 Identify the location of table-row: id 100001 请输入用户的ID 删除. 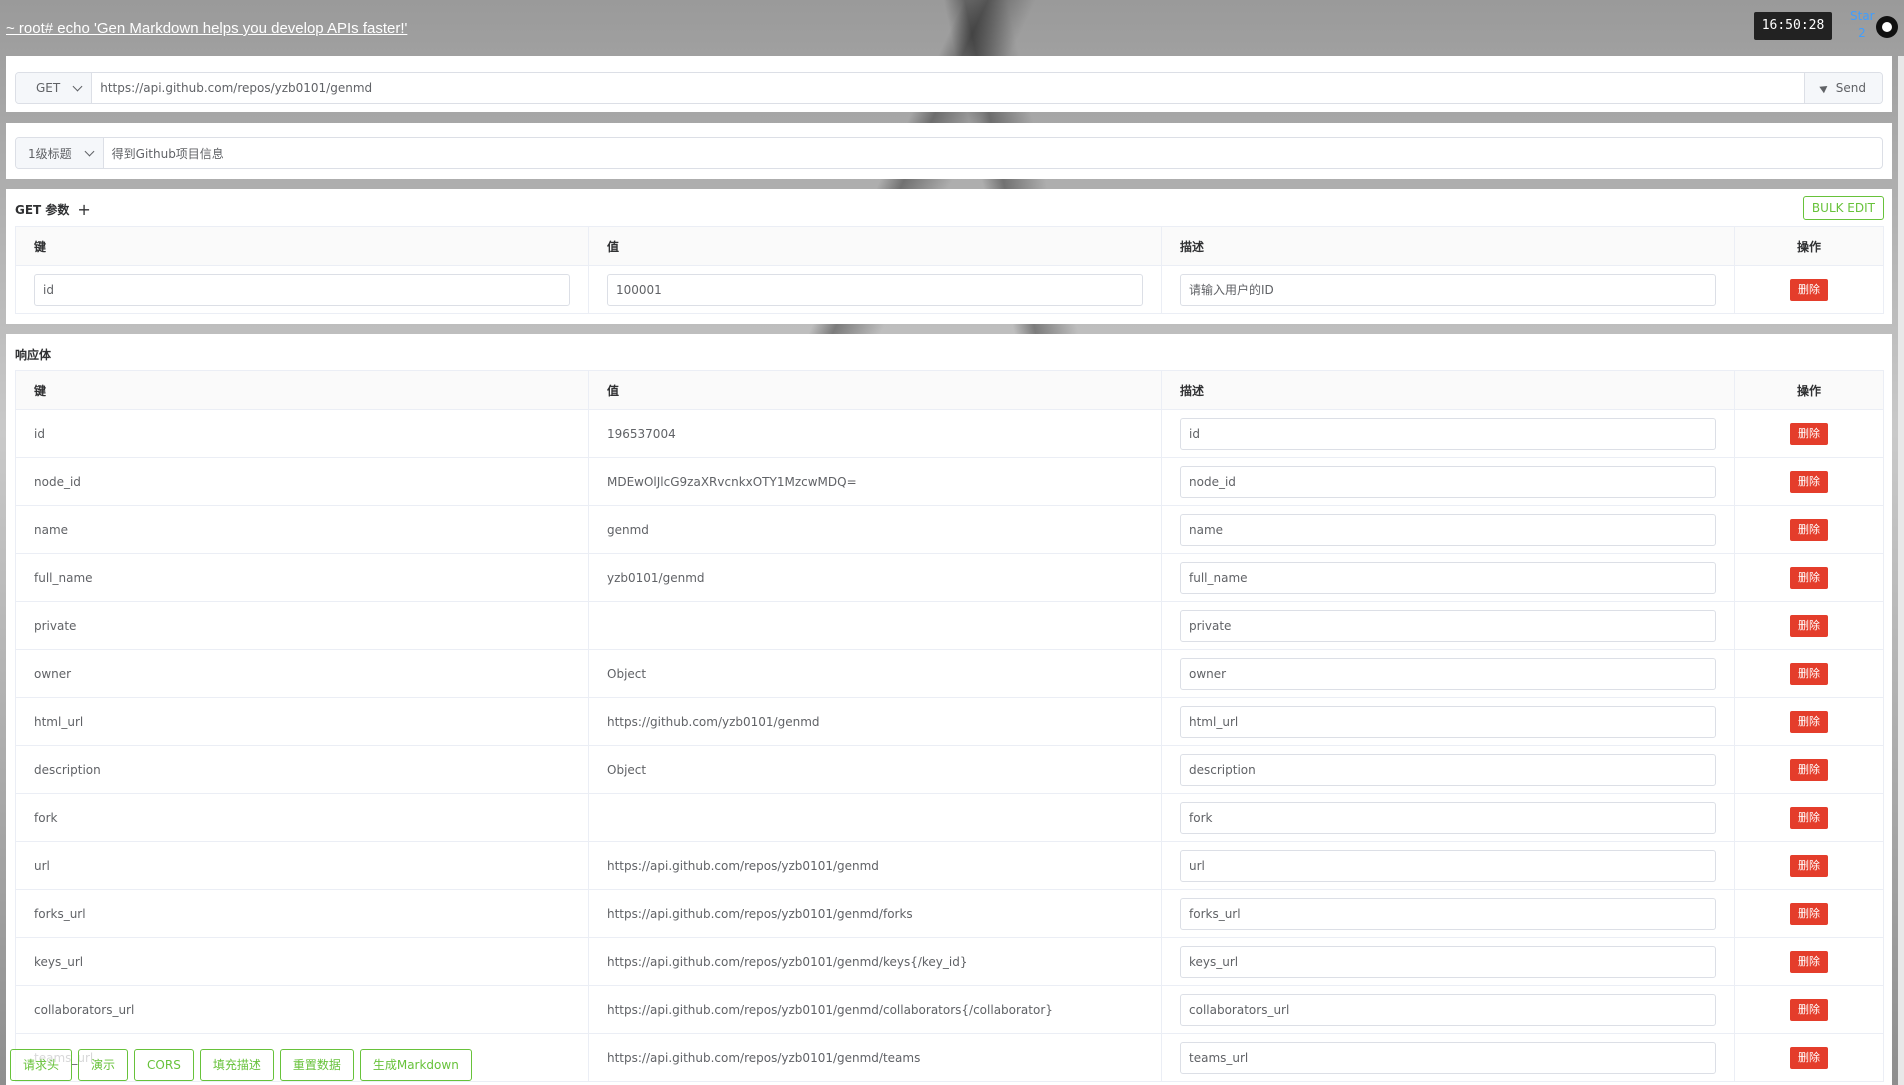
(949, 289).